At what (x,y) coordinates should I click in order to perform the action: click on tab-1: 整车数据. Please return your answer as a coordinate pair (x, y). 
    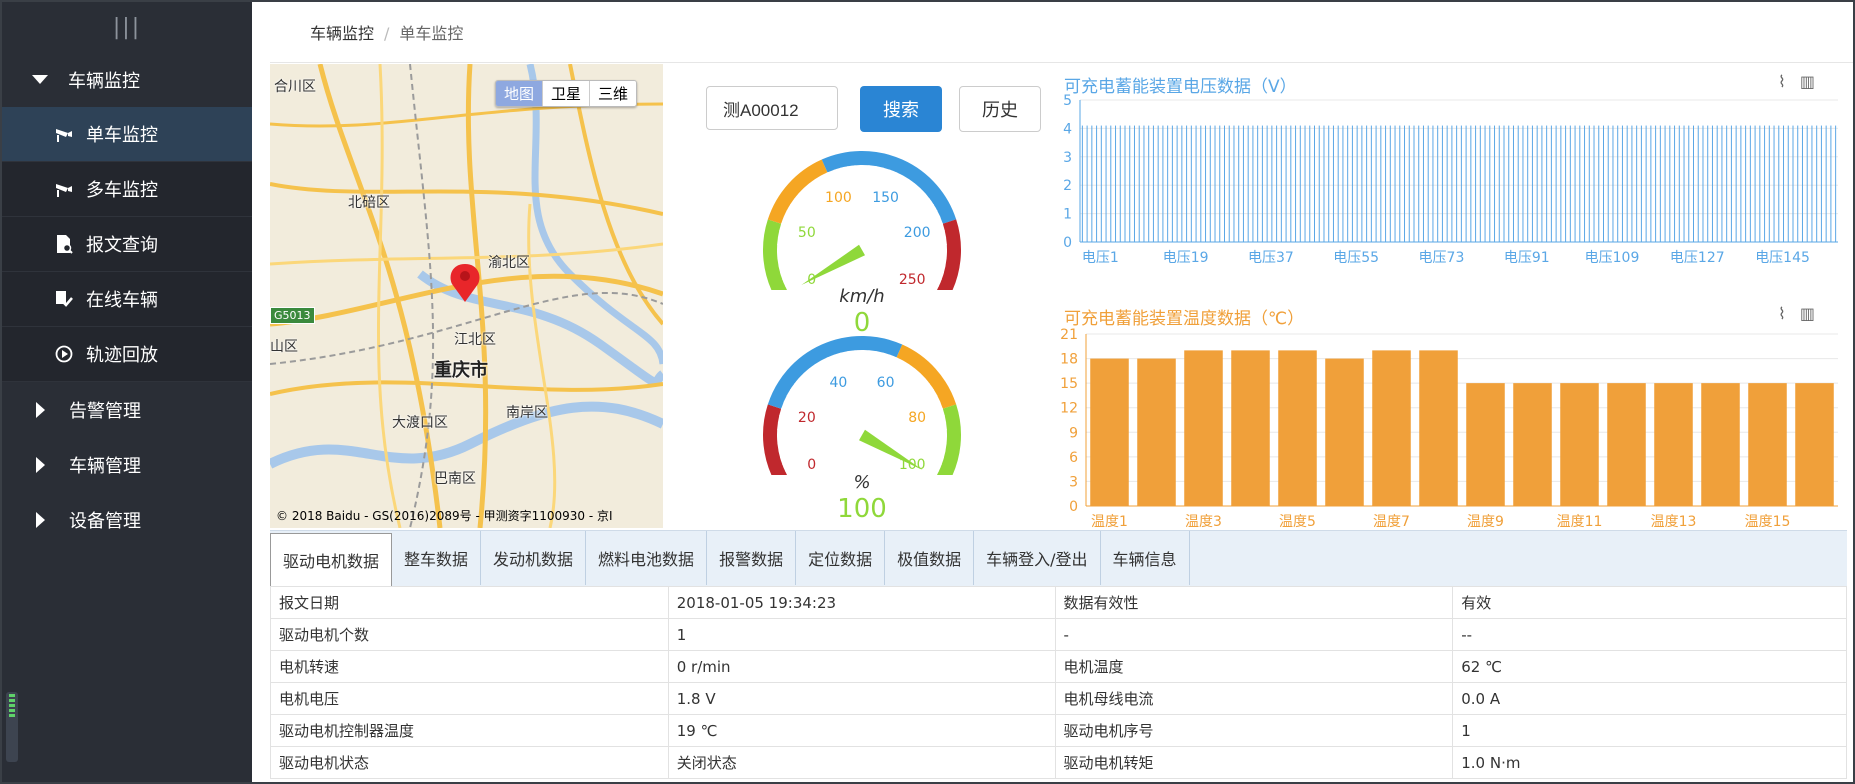
    Looking at the image, I should click on (437, 558).